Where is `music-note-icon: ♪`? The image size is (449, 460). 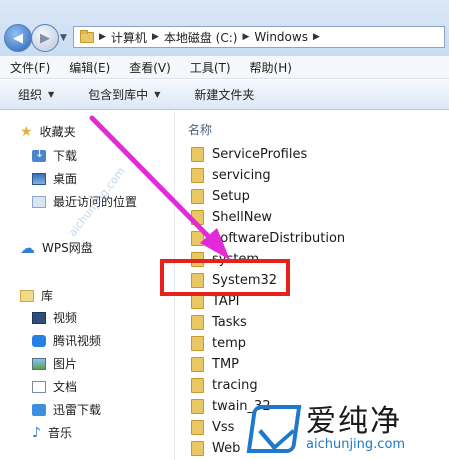 music-note-icon: ♪ is located at coordinates (36, 432).